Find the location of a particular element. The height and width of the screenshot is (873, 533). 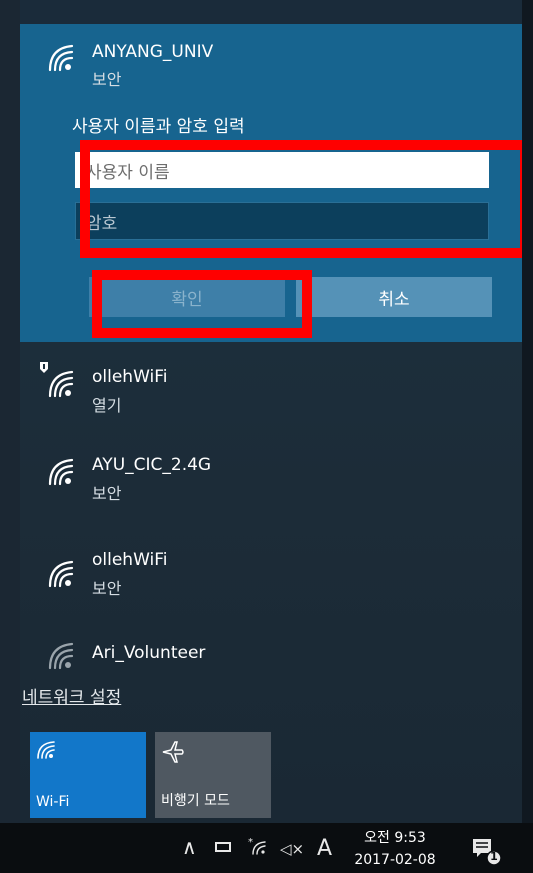

notification-icon is located at coordinates (487, 852).